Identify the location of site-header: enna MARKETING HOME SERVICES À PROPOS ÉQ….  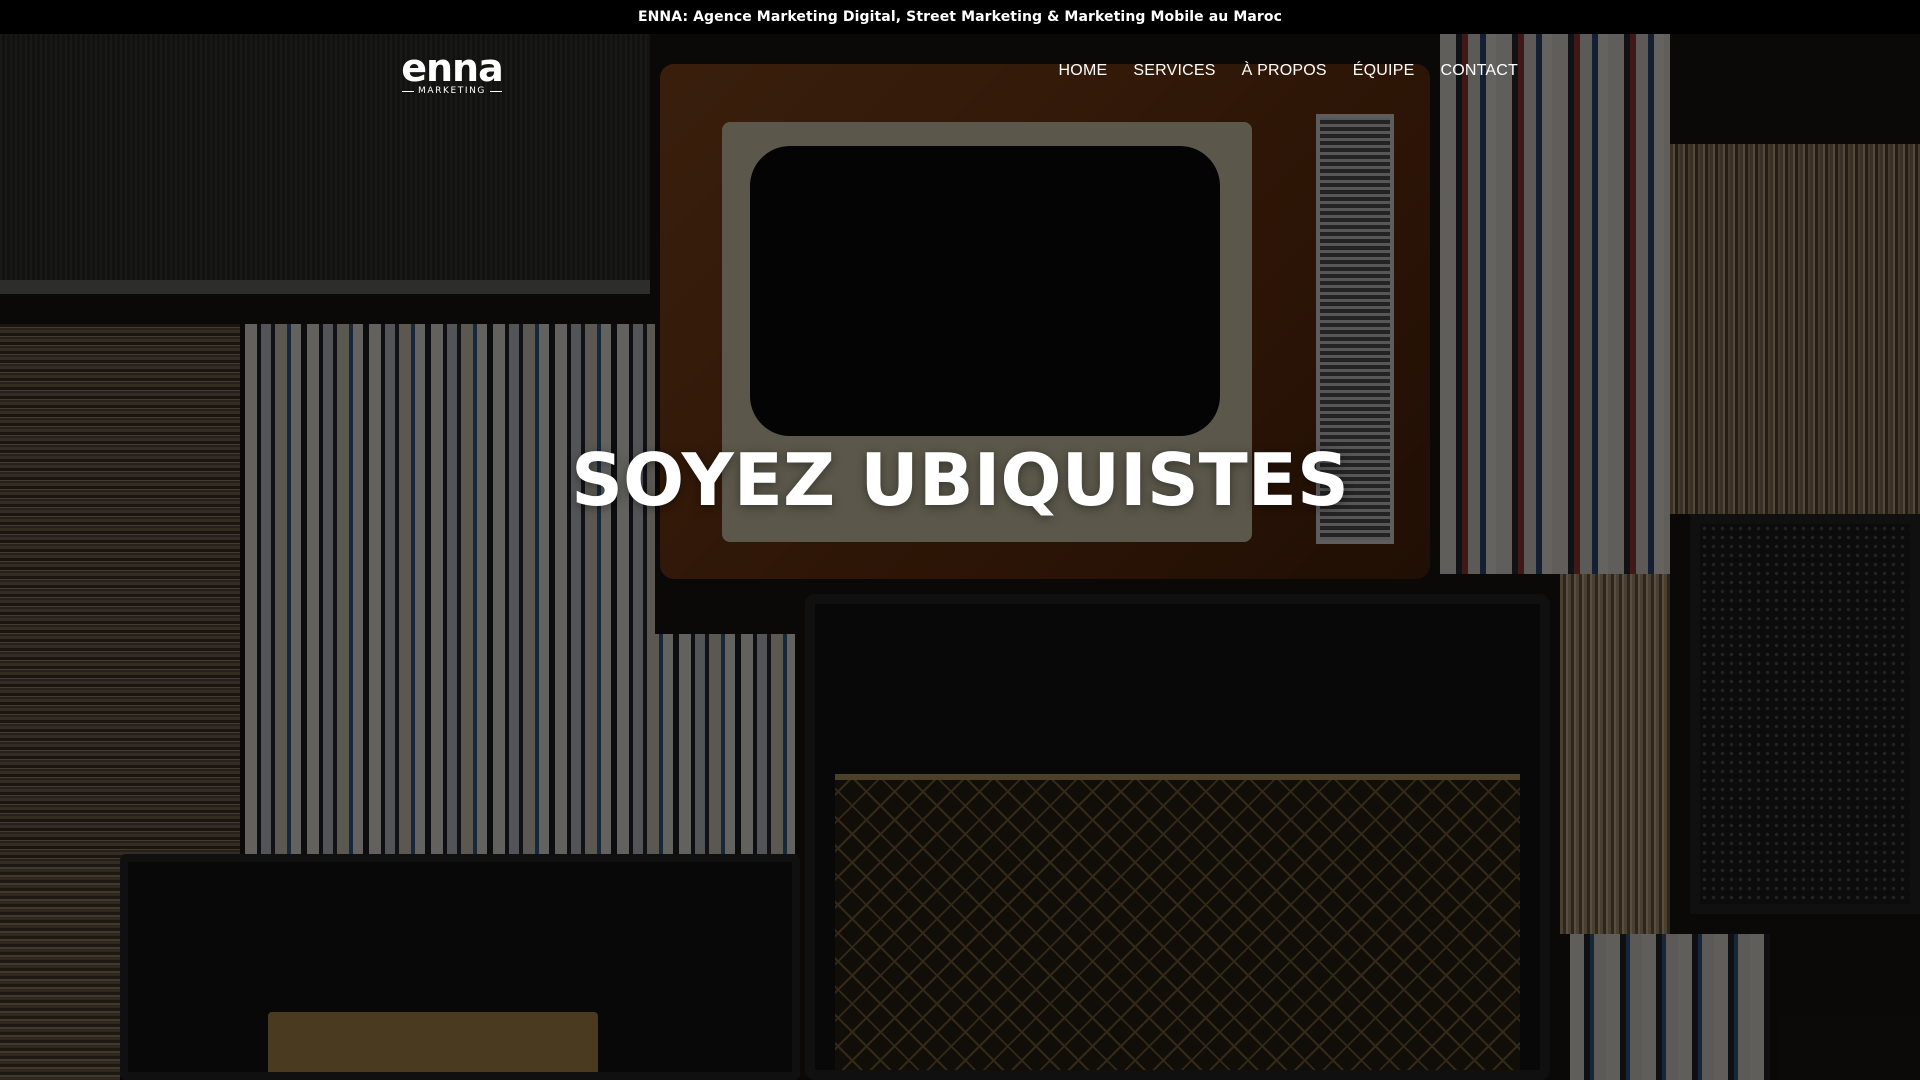
(960, 74).